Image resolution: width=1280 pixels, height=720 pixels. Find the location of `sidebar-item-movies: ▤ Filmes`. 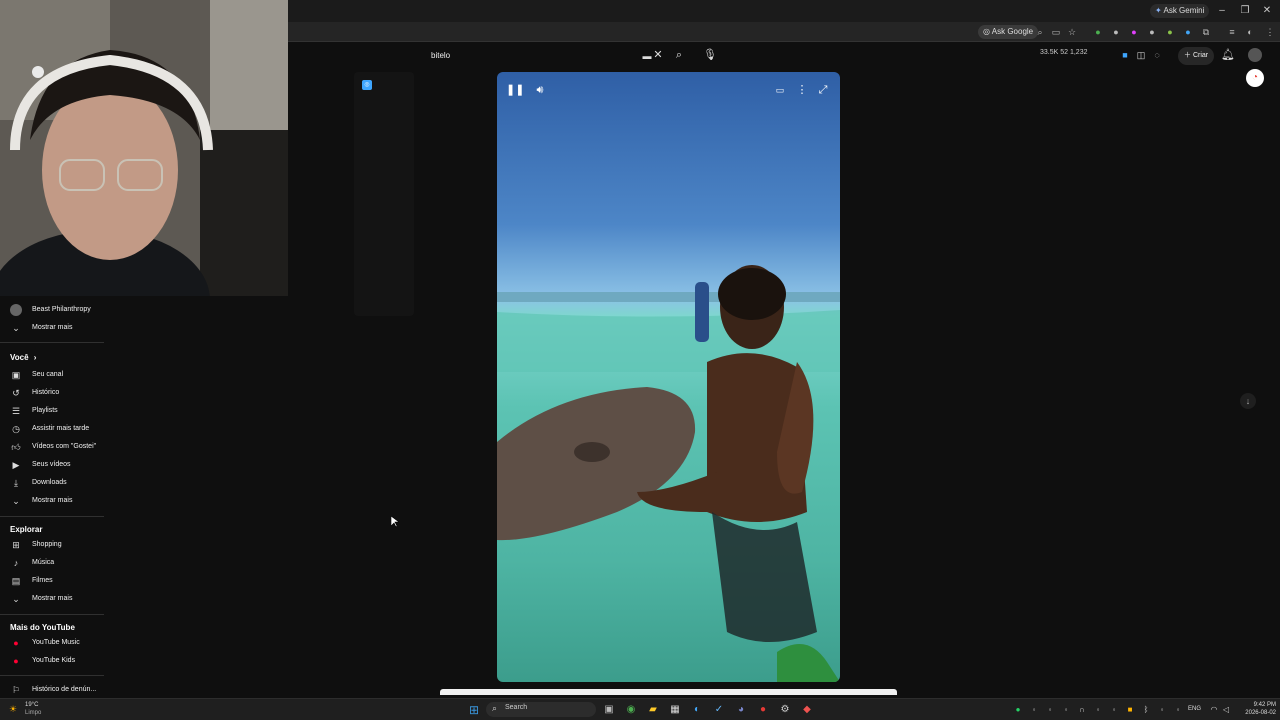

sidebar-item-movies: ▤ Filmes is located at coordinates (52, 581).